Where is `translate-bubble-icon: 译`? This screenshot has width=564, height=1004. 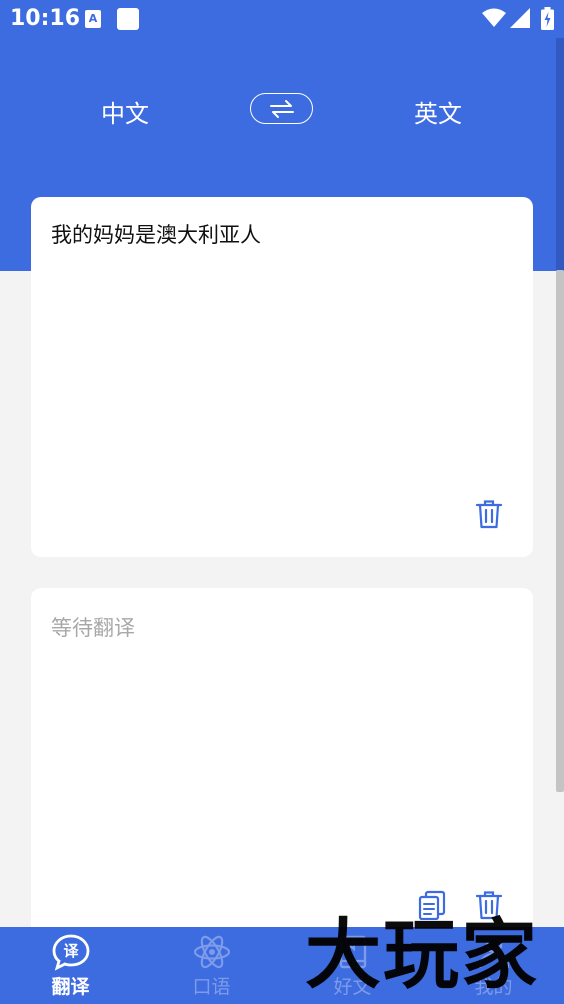
translate-bubble-icon: 译 is located at coordinates (70, 952).